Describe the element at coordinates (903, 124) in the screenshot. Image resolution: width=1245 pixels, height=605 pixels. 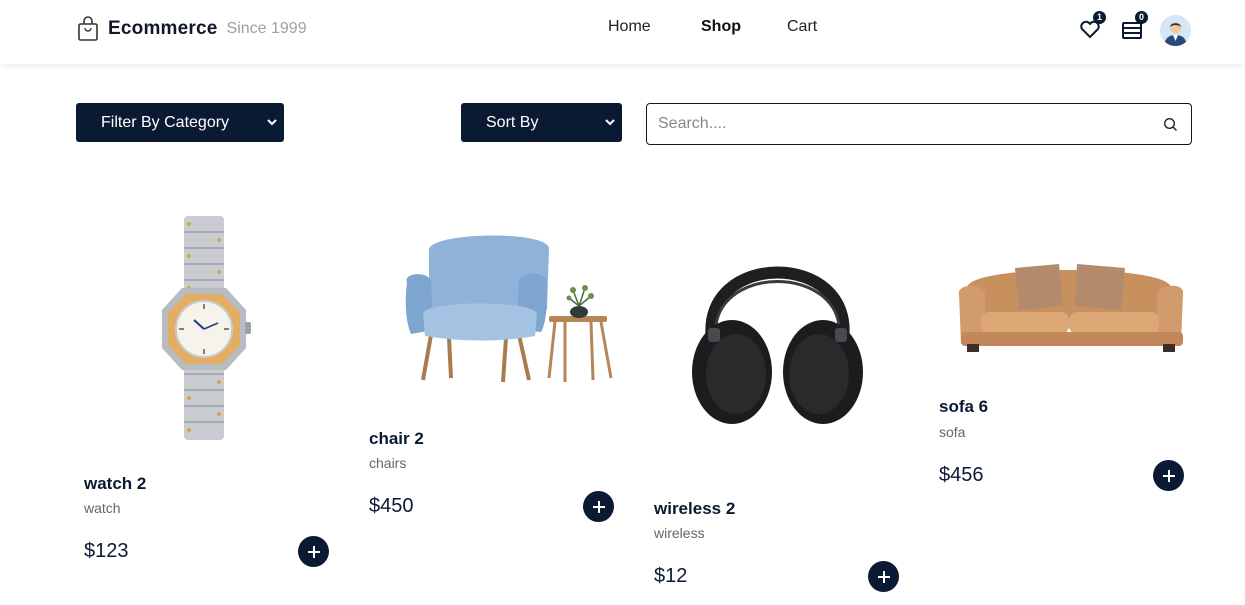
I see `search-input` at that location.